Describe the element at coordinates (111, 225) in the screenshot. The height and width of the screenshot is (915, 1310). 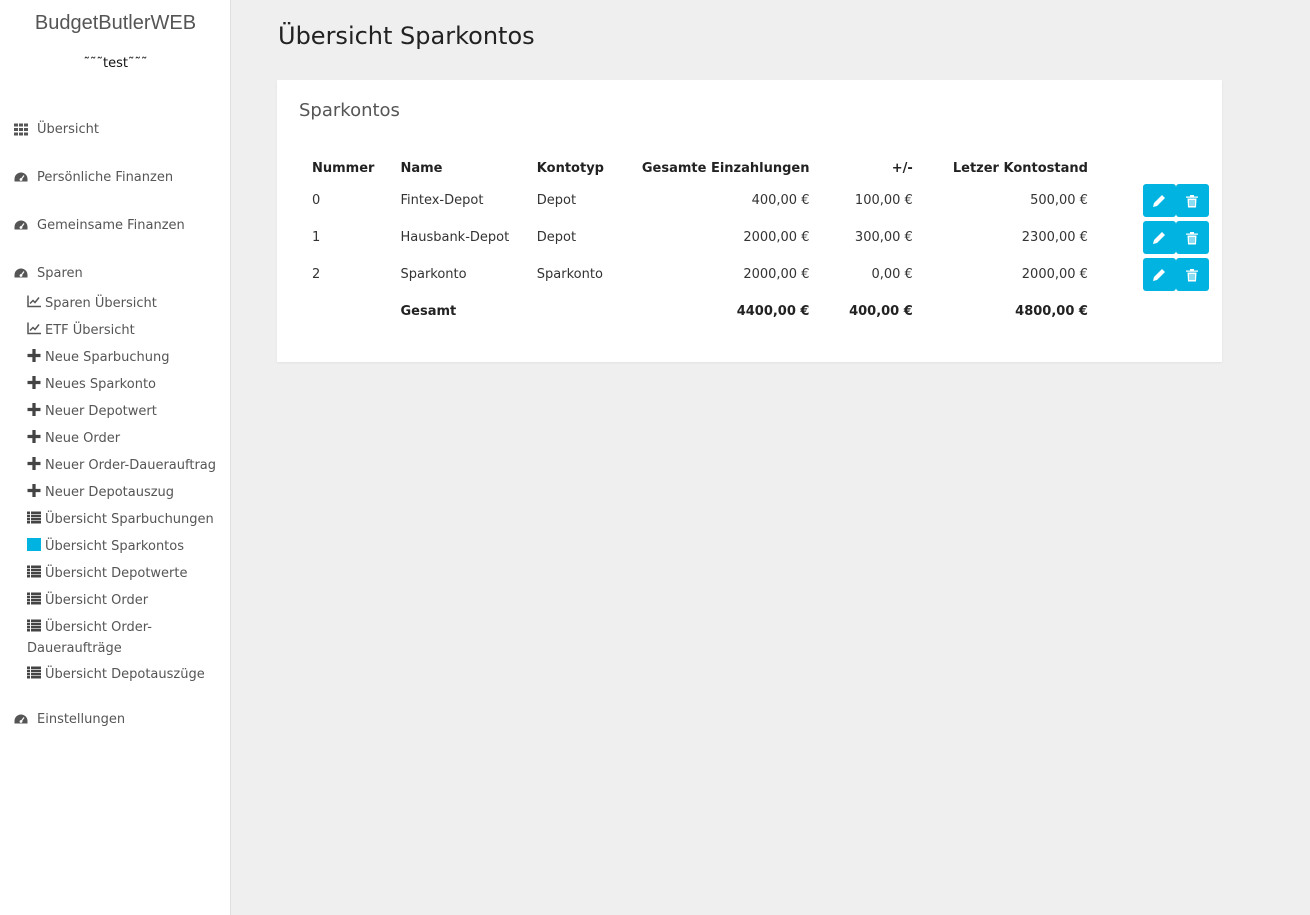
I see `sidebar-item-label: Gemeinsame Finanzen` at that location.